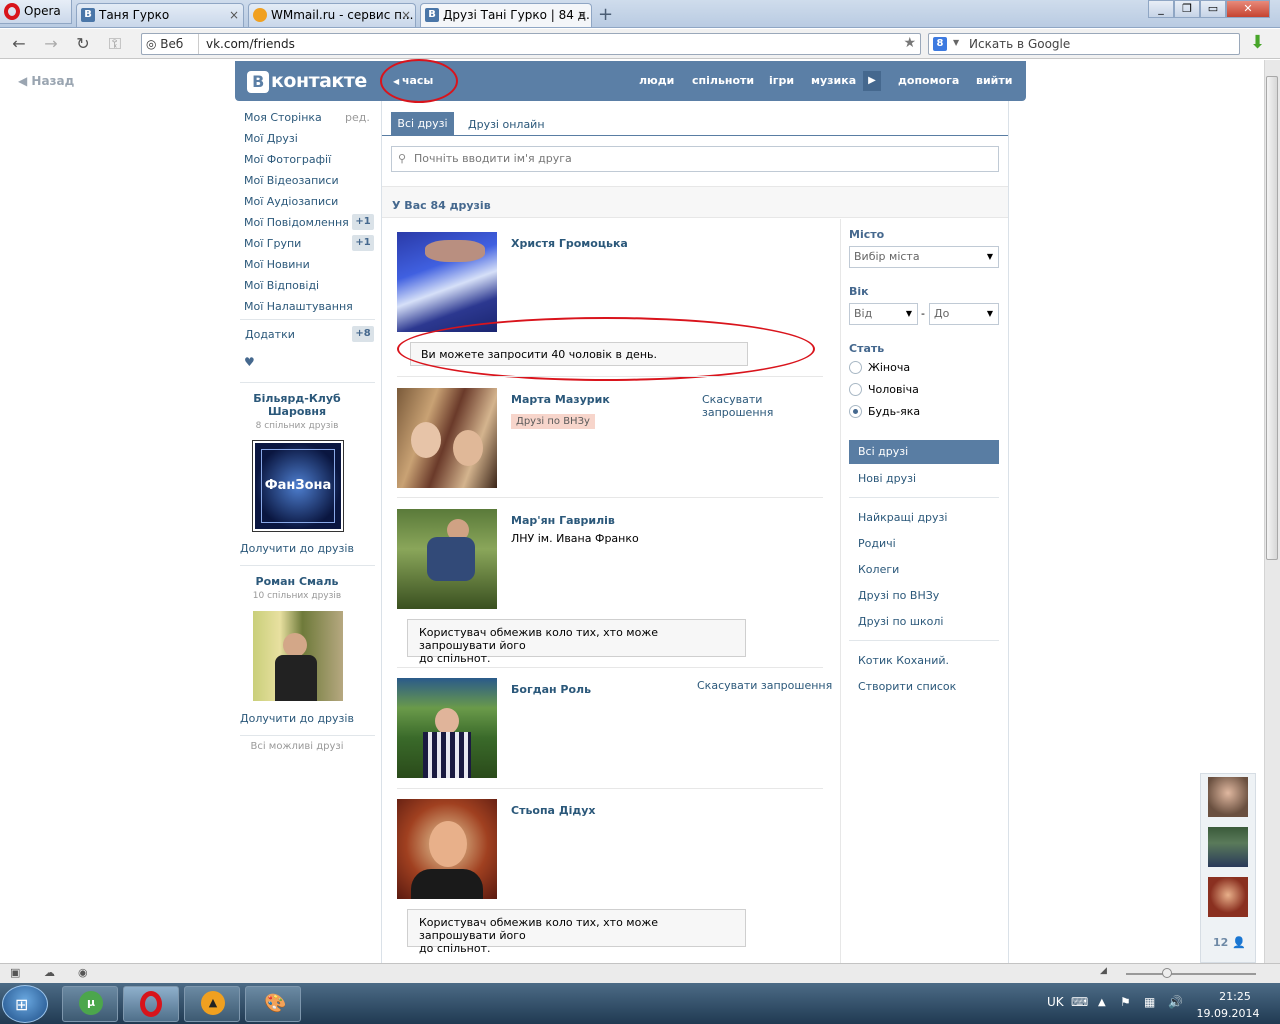  I want to click on sex-any-radio, so click(855, 411).